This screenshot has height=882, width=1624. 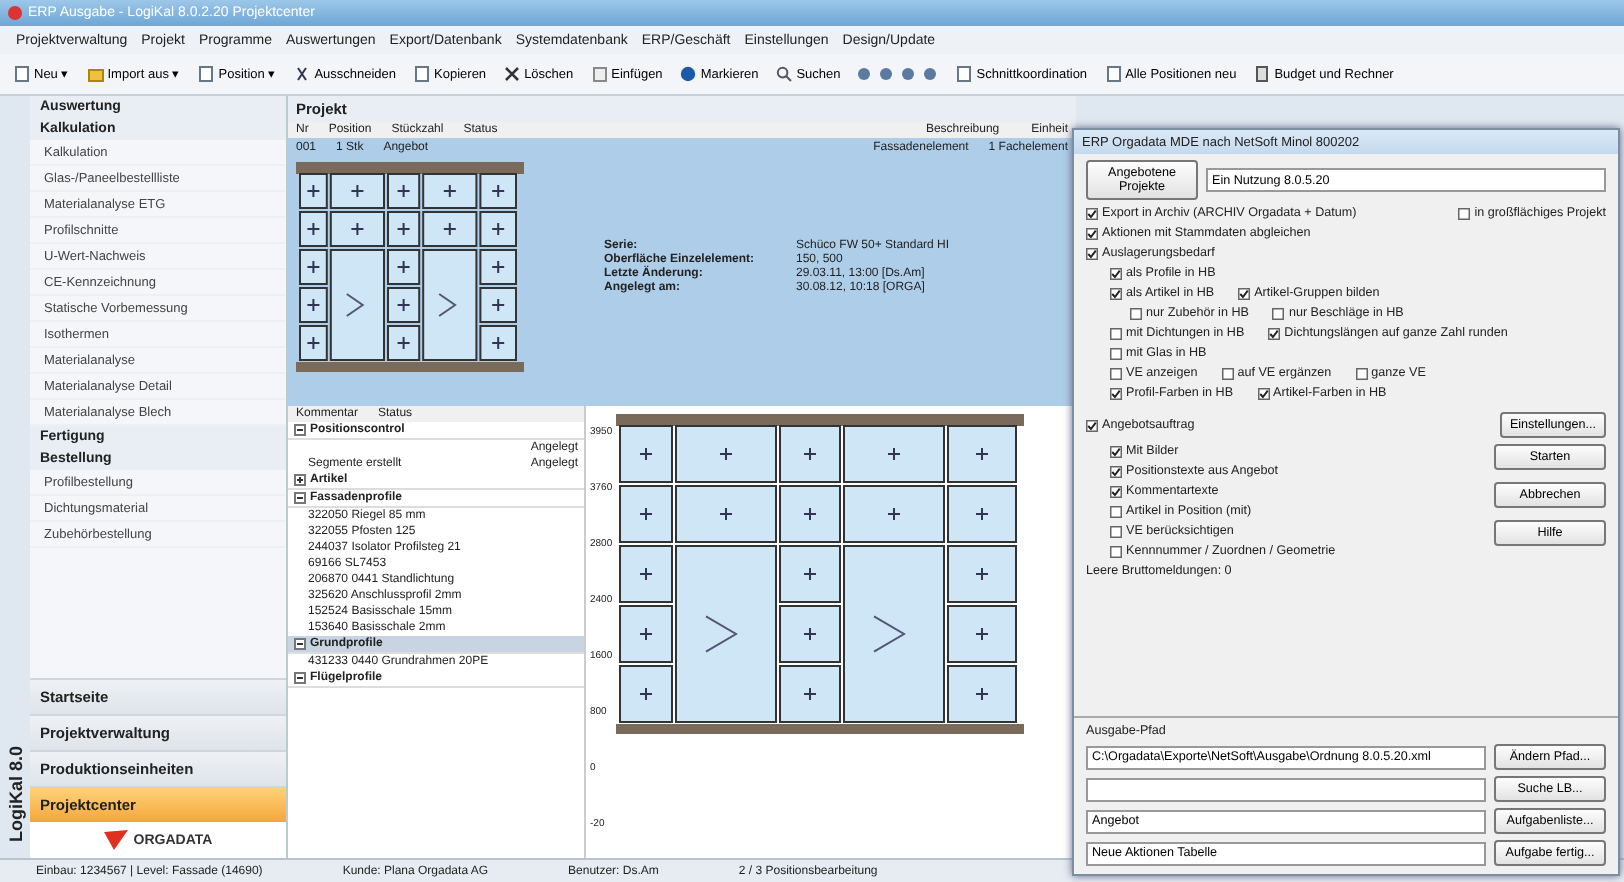 I want to click on calculator-icon, so click(x=1262, y=74).